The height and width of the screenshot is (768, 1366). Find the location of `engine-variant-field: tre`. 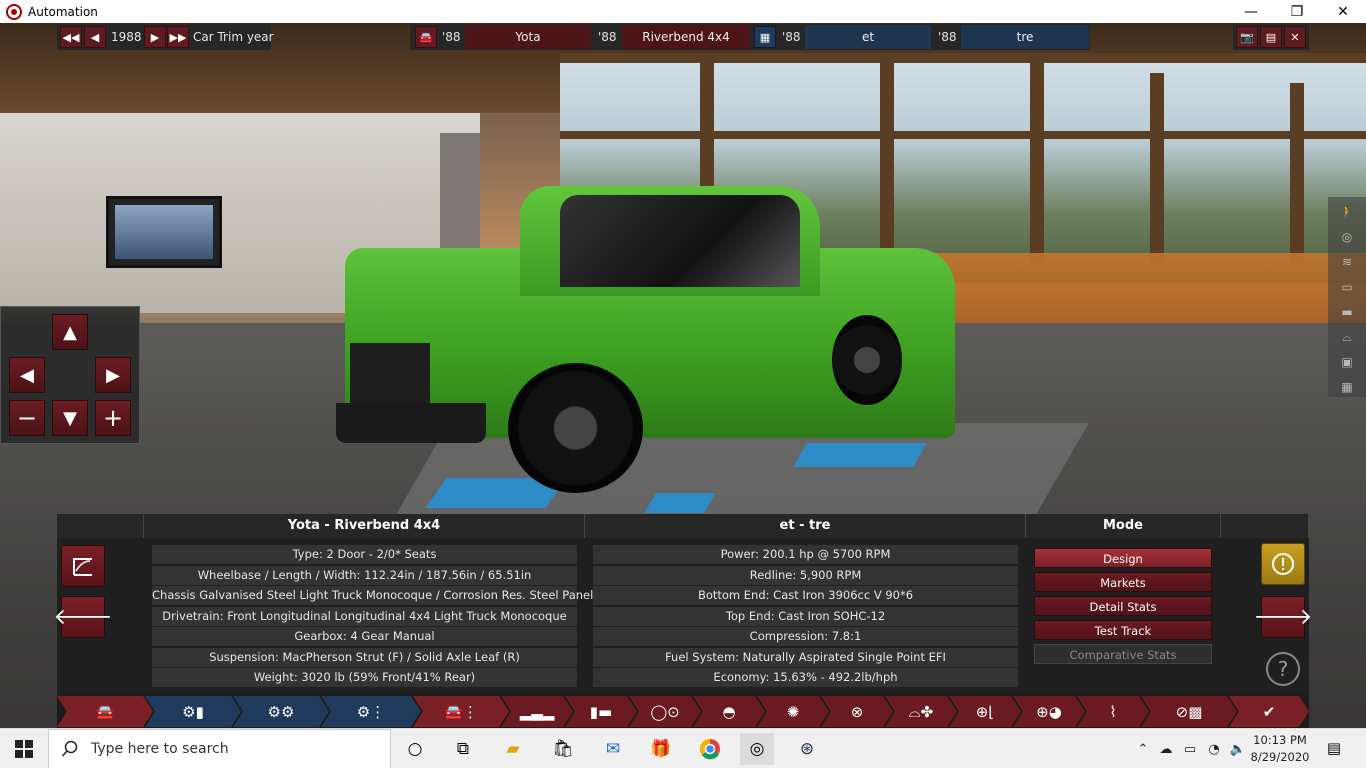

engine-variant-field: tre is located at coordinates (1025, 37).